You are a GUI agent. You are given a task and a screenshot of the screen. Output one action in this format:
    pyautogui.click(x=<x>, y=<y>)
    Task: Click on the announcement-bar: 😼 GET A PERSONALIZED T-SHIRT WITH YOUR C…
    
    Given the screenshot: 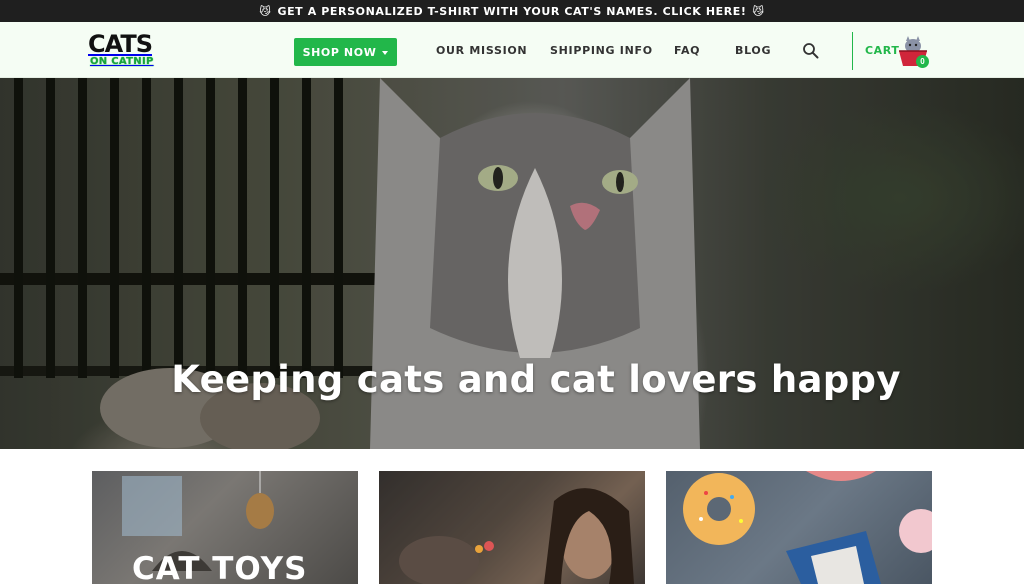 What is the action you would take?
    pyautogui.click(x=512, y=11)
    